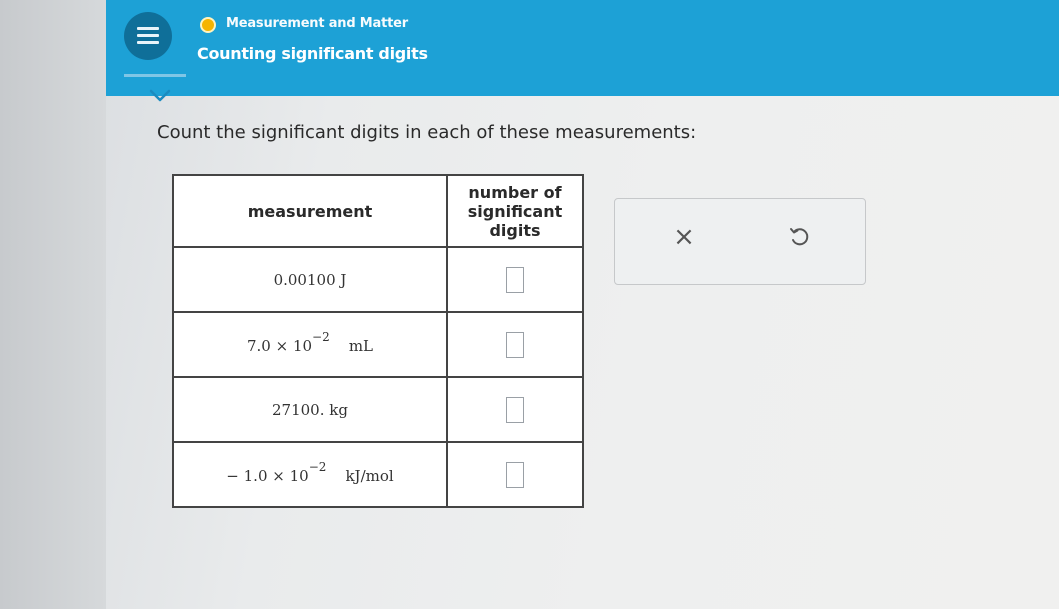  I want to click on measurement-unit: kJ/mol, so click(369, 476).